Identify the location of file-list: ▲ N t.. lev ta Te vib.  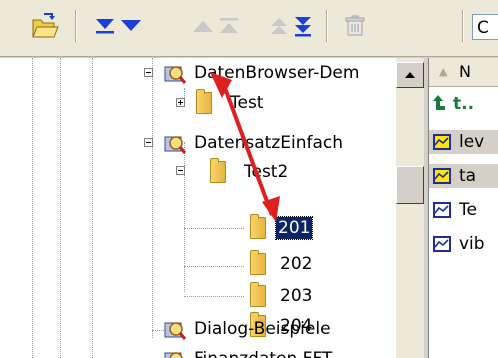
(463, 208).